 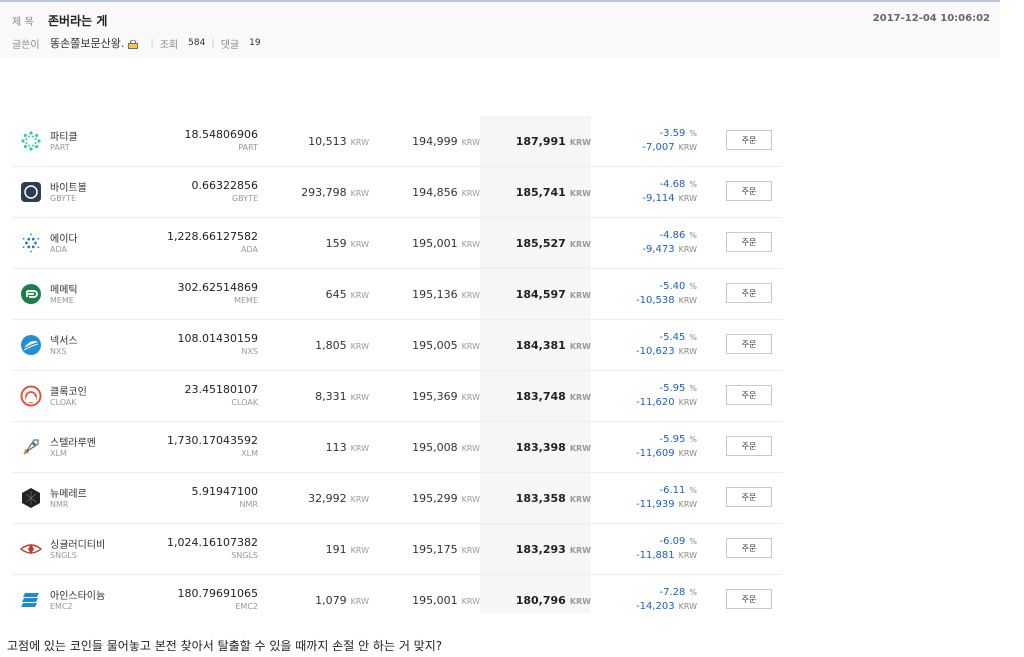 What do you see at coordinates (655, 504) in the screenshot?
I see `profit-amount-value: -11,939` at bounding box center [655, 504].